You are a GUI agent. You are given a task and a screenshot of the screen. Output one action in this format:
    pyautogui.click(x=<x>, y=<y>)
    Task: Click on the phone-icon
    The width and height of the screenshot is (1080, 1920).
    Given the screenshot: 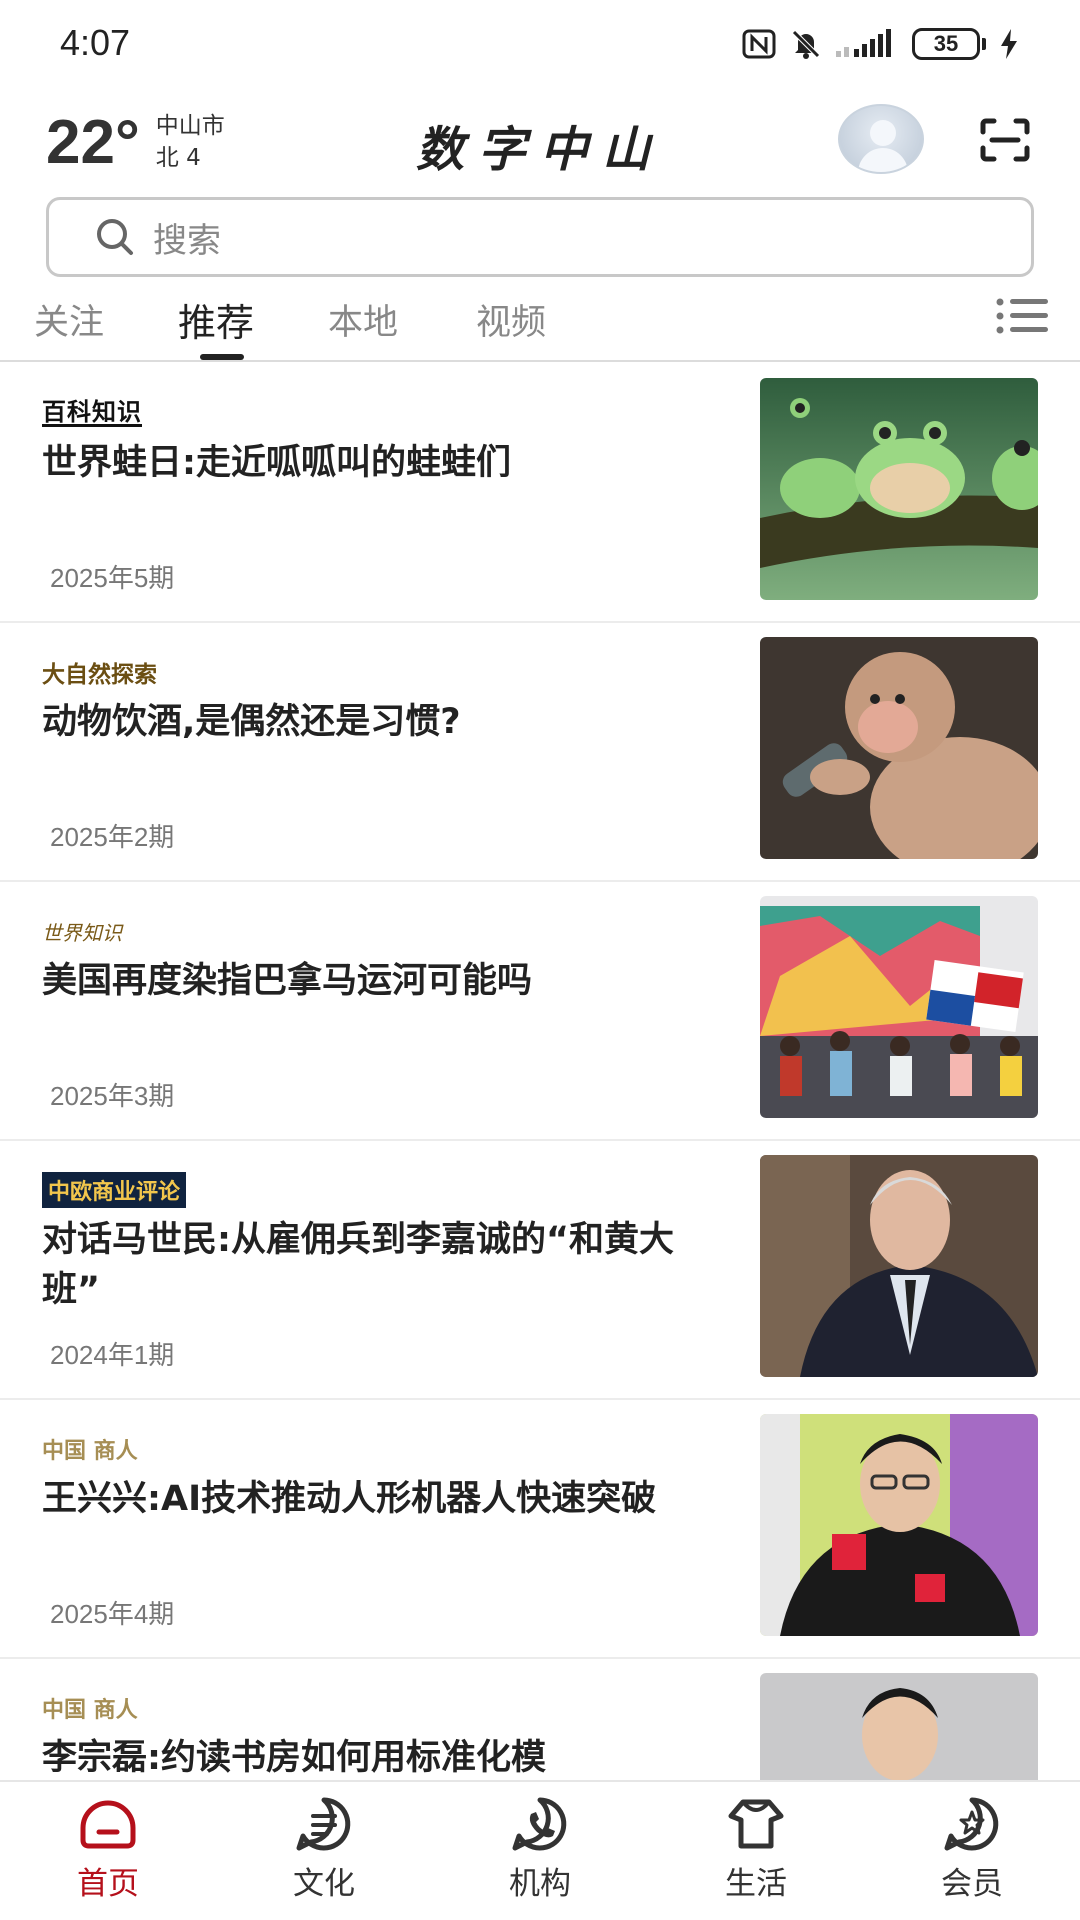 What is the action you would take?
    pyautogui.click(x=539, y=1824)
    